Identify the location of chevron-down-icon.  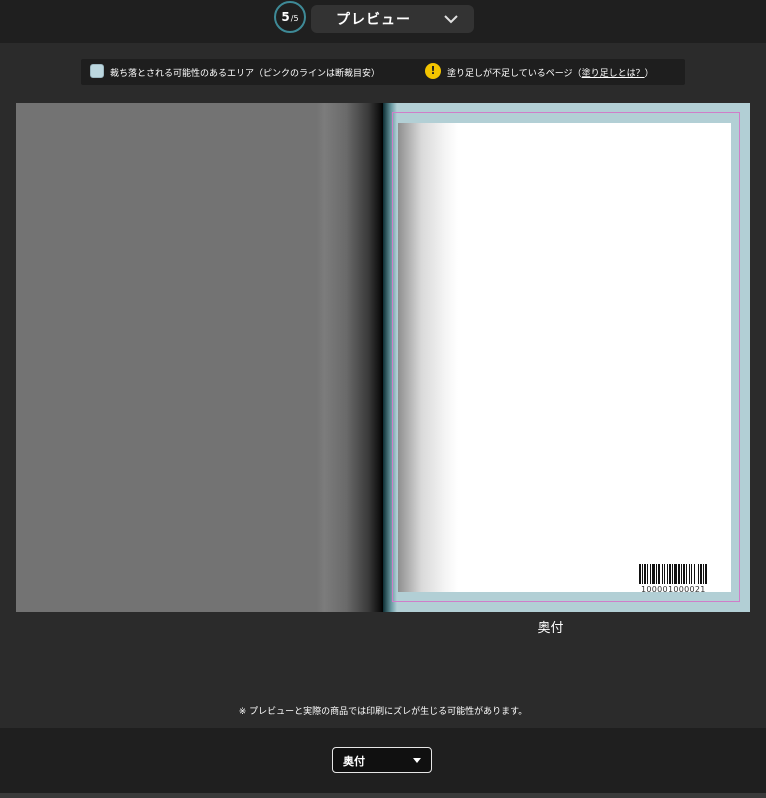
(451, 19).